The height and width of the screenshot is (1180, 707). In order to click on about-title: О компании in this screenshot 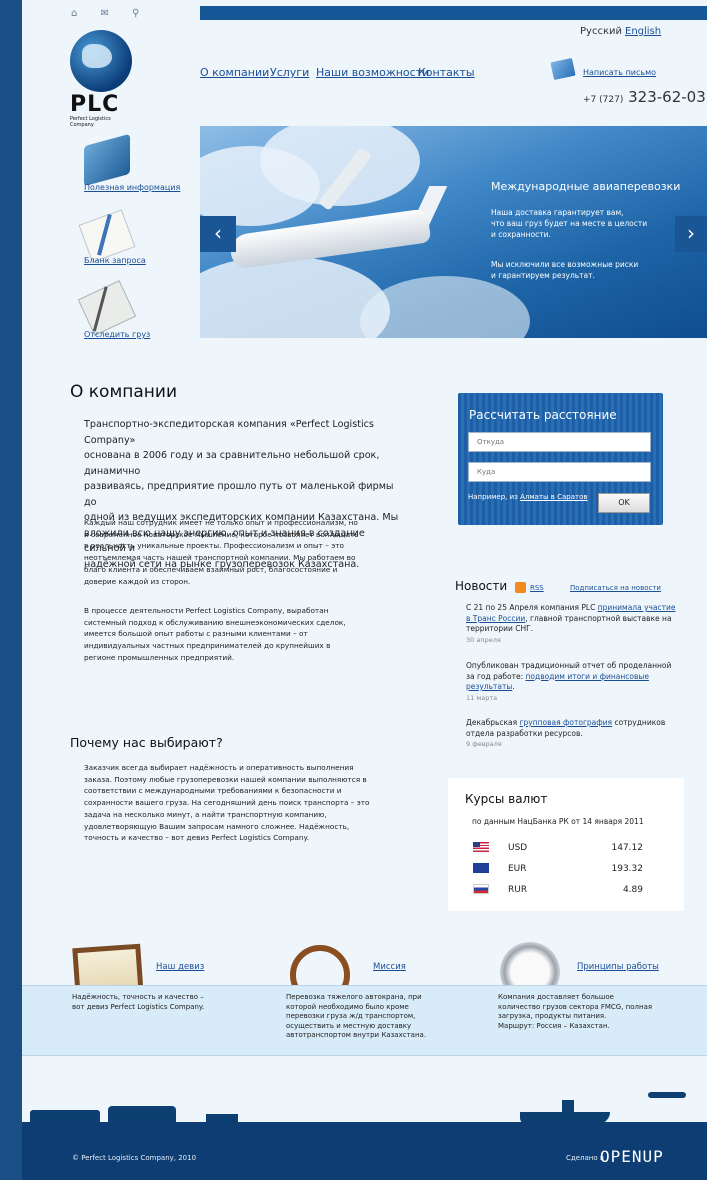, I will do `click(124, 392)`.